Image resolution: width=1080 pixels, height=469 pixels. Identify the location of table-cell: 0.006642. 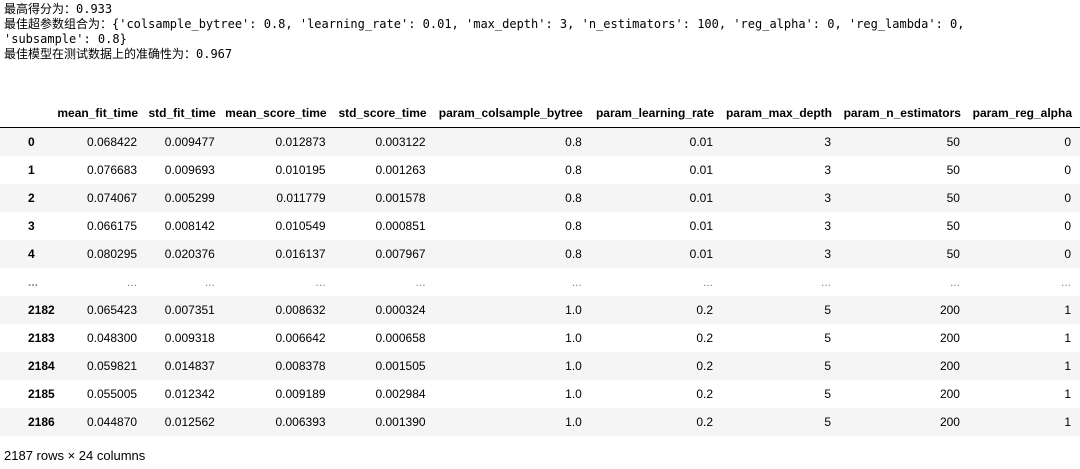
(300, 338).